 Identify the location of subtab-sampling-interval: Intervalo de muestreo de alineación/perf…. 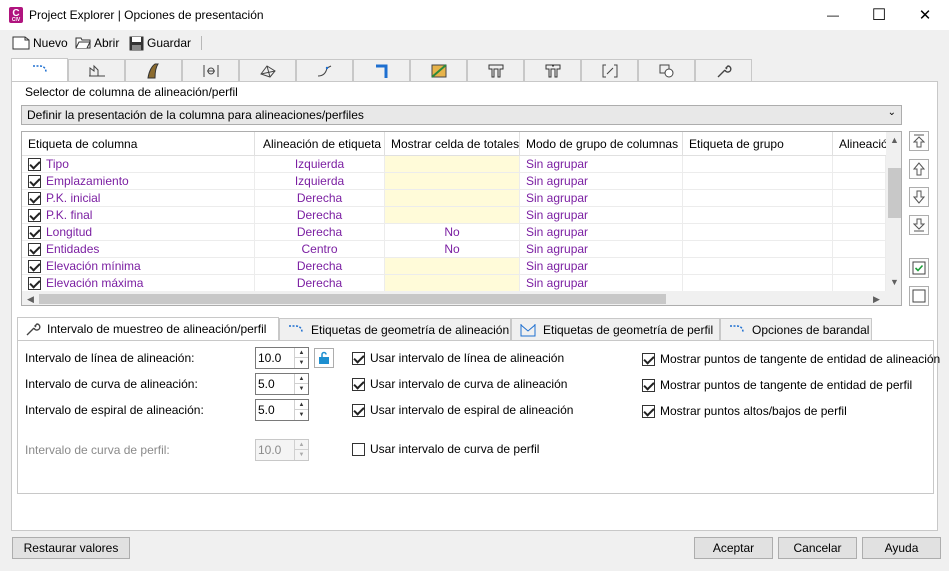
(148, 328).